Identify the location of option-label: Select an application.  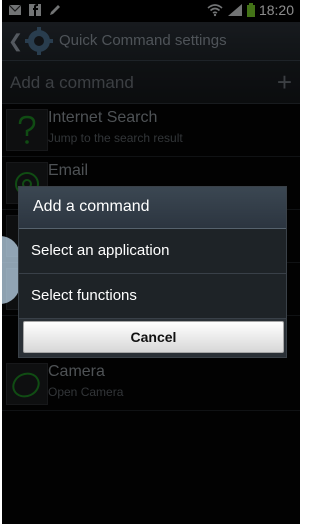
(100, 250).